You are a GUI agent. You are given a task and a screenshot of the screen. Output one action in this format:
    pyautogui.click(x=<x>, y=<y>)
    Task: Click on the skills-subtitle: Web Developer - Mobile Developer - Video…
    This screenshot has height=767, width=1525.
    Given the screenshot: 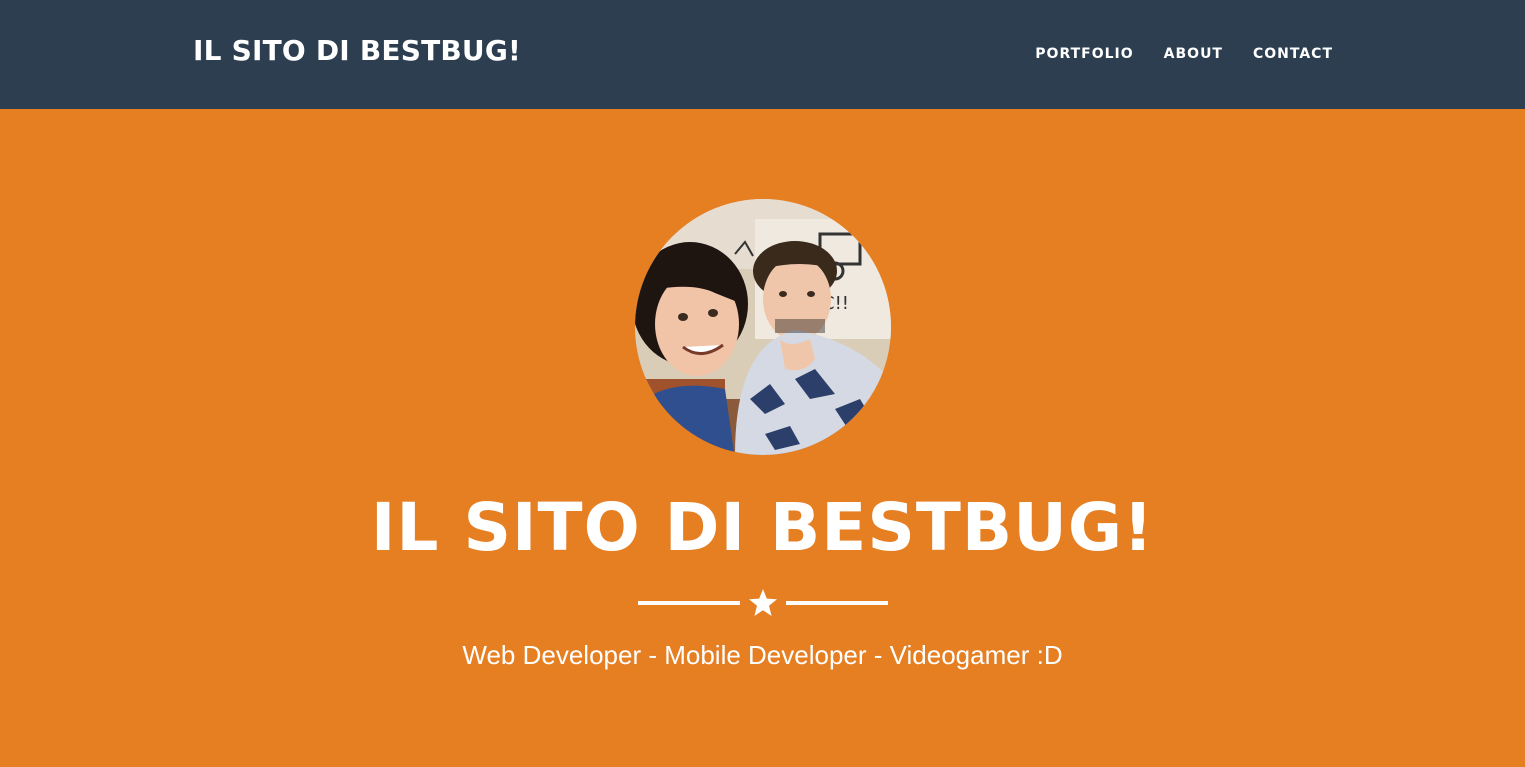 What is the action you would take?
    pyautogui.click(x=762, y=655)
    